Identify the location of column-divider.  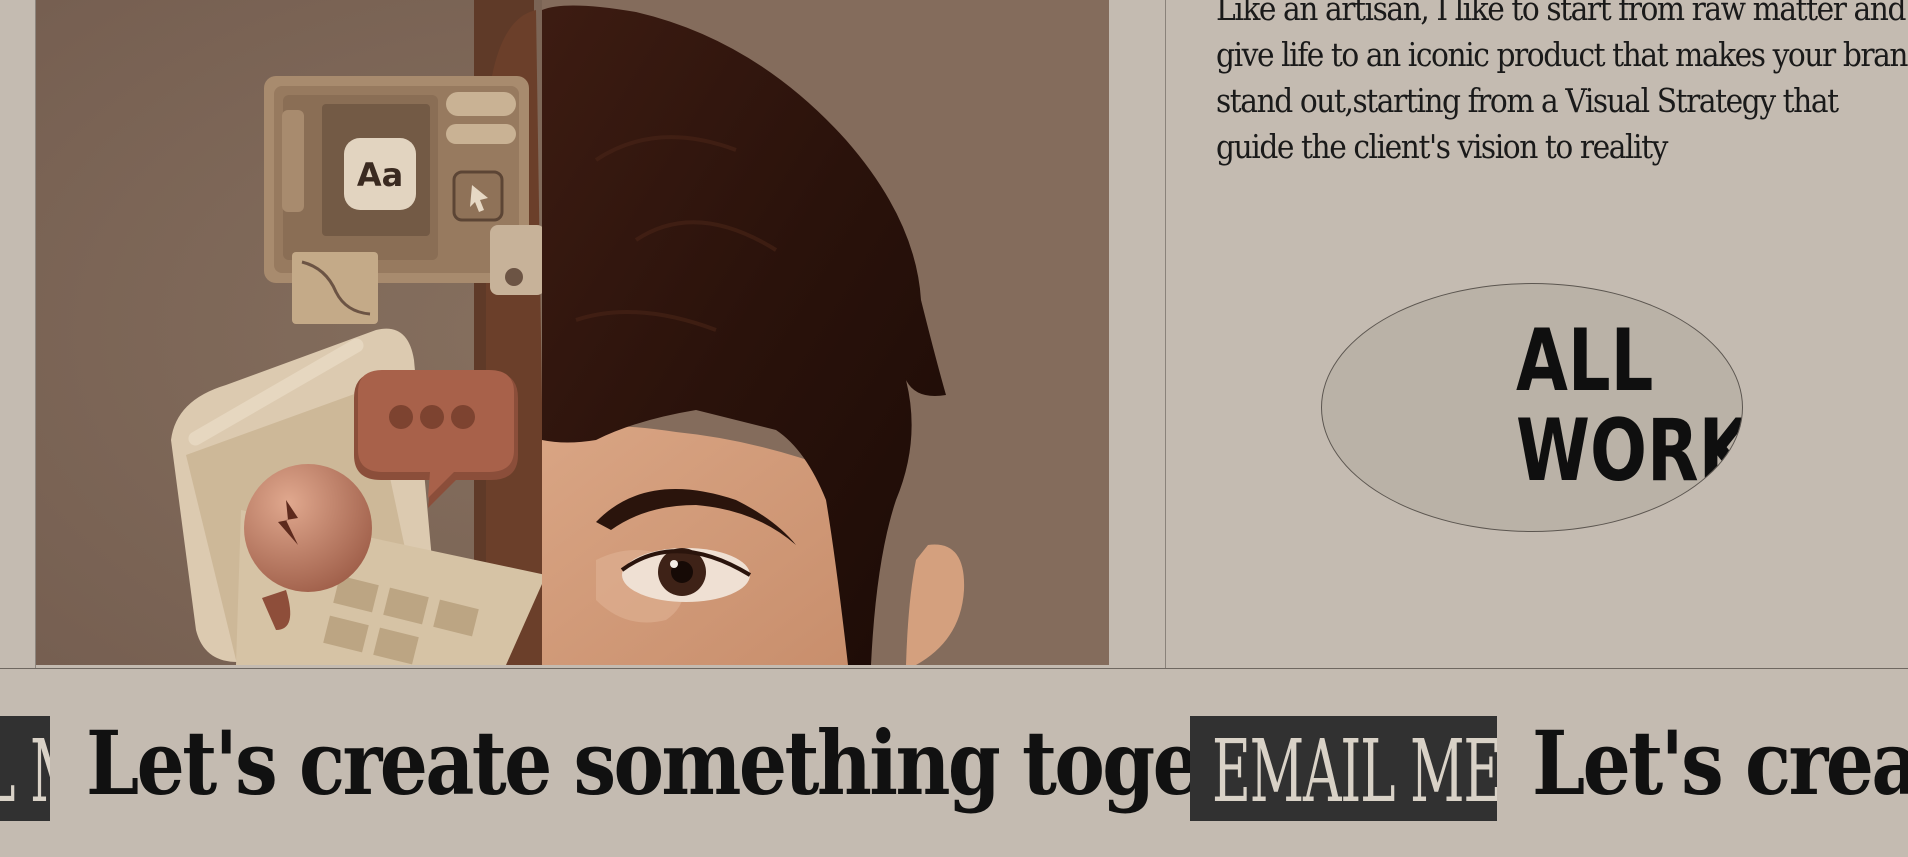
(1165, 334).